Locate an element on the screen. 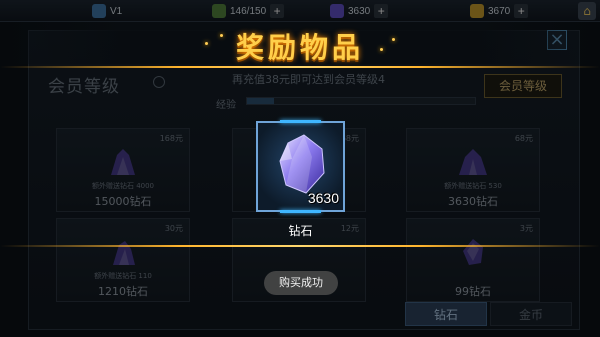 Image resolution: width=600 pixels, height=337 pixels. reward-title: 奖励物品 is located at coordinates (299, 47).